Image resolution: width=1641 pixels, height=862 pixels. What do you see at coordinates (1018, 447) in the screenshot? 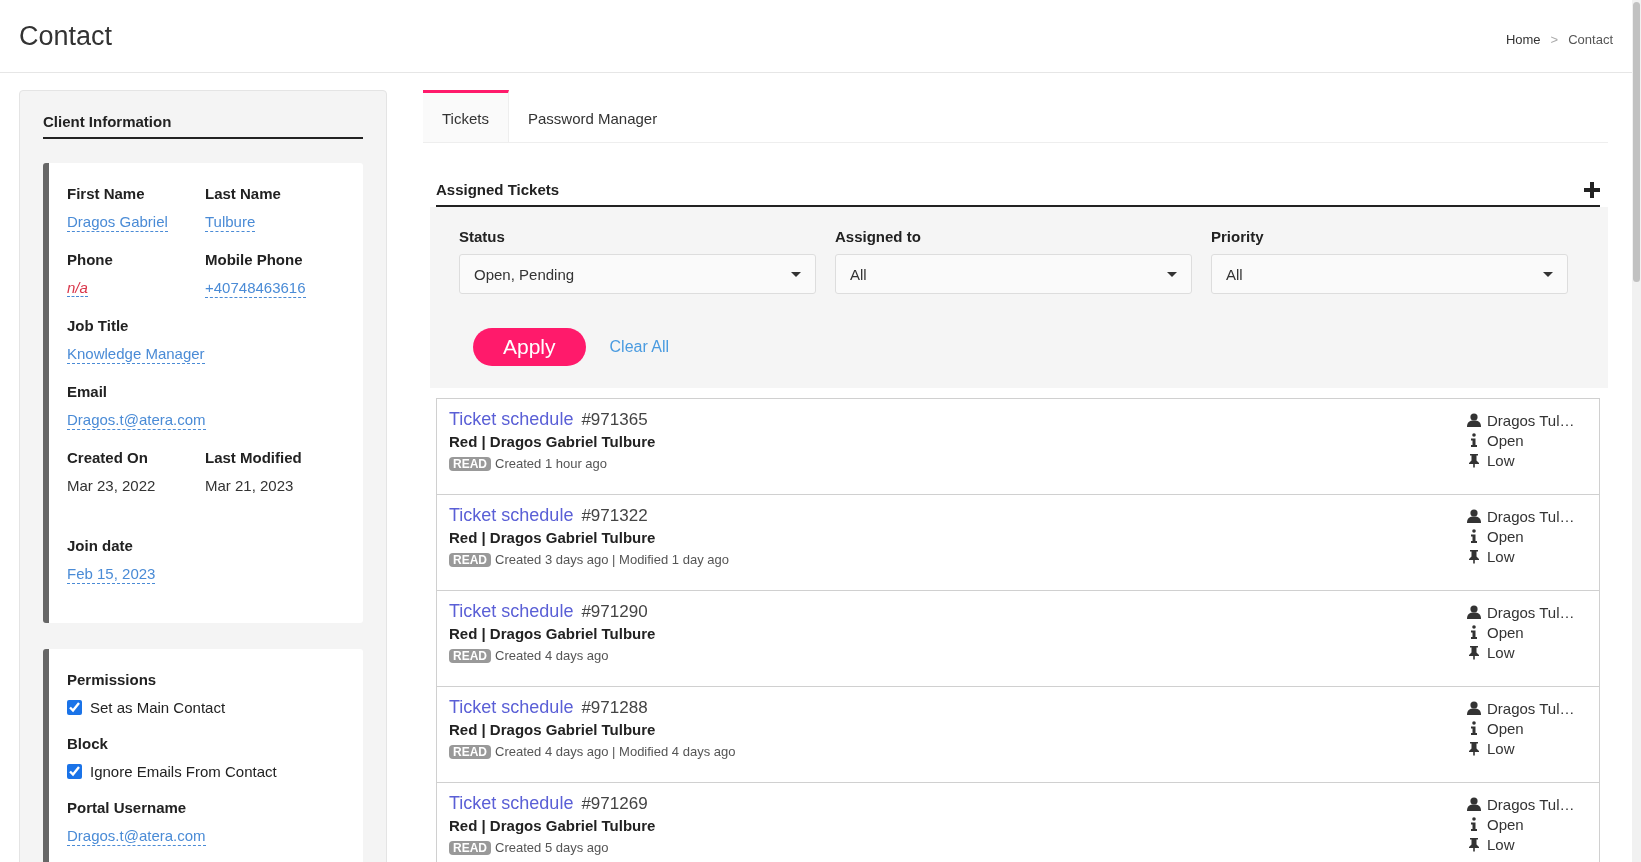
I see `ticket-row: Ticket schedule #971365 Red | Dragos Gabriel Tulbure READ Created 1 hour ago Dragos Tul… Open Low` at bounding box center [1018, 447].